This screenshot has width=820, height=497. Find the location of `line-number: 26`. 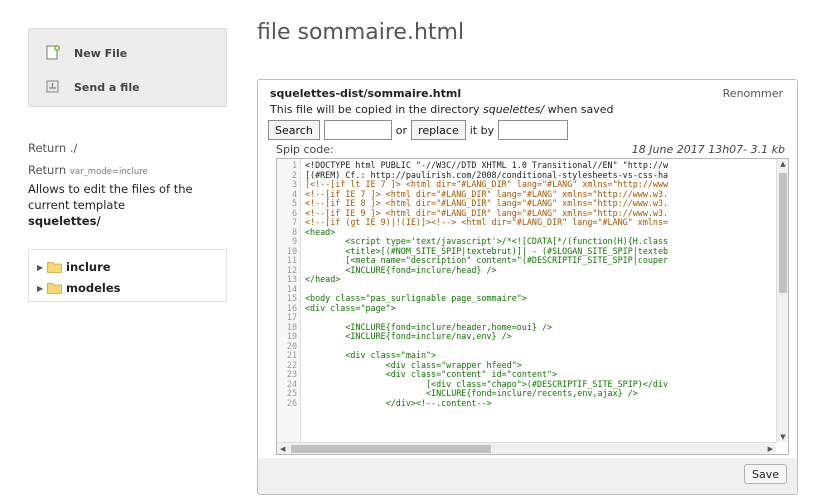

line-number: 26 is located at coordinates (291, 402).